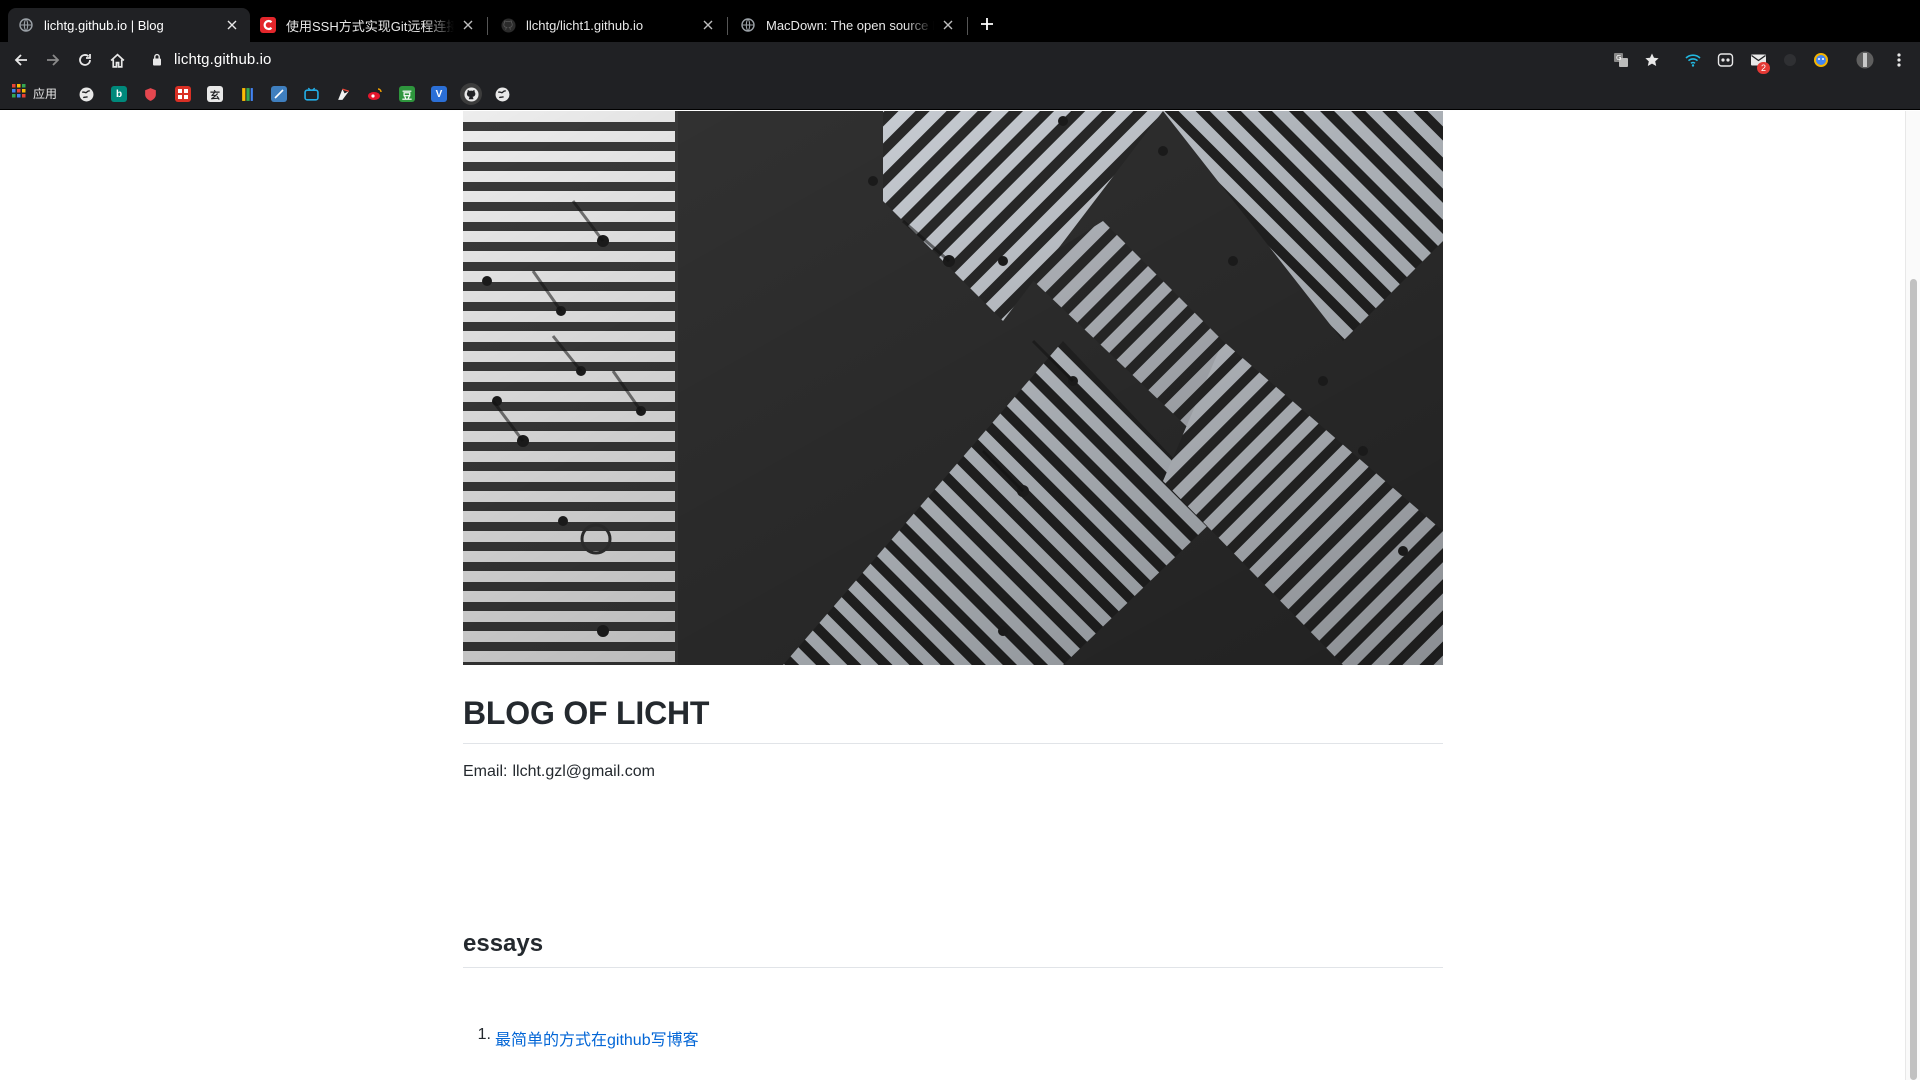 The height and width of the screenshot is (1080, 1920). Describe the element at coordinates (439, 94) in the screenshot. I see `v-icon: V` at that location.